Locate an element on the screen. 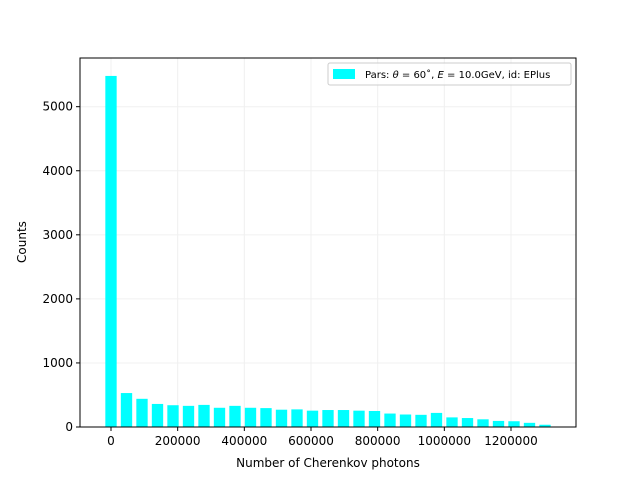  y-tick-label: 3000 is located at coordinates (57, 235).